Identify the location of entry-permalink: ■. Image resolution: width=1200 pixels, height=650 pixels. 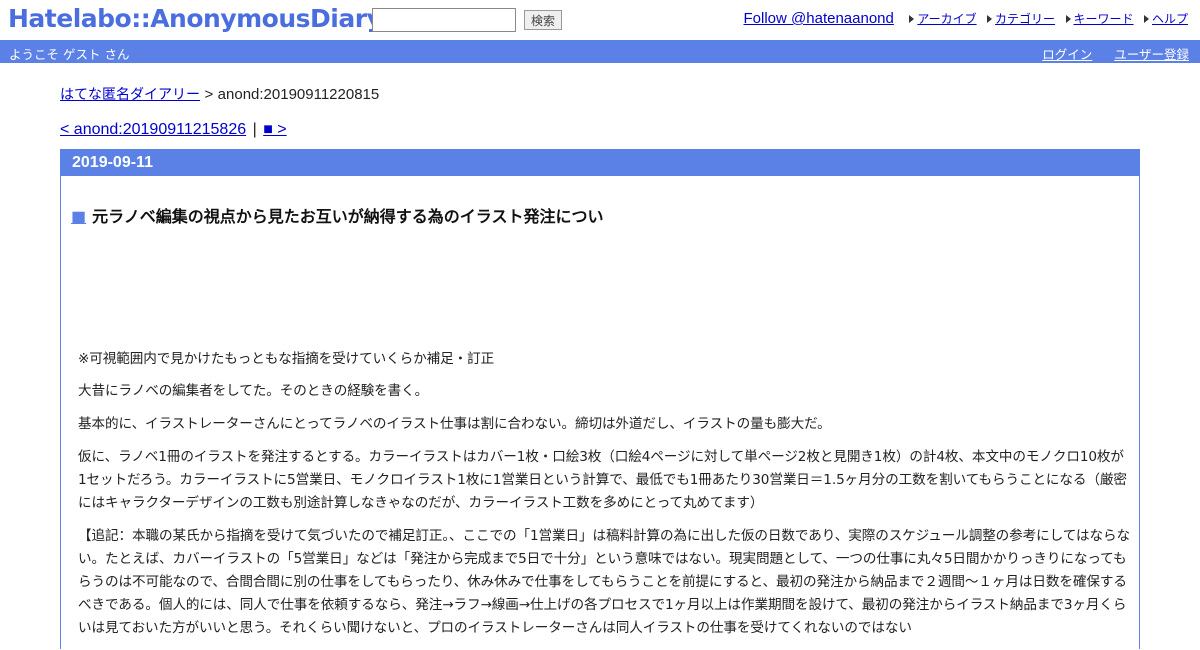
(78, 216).